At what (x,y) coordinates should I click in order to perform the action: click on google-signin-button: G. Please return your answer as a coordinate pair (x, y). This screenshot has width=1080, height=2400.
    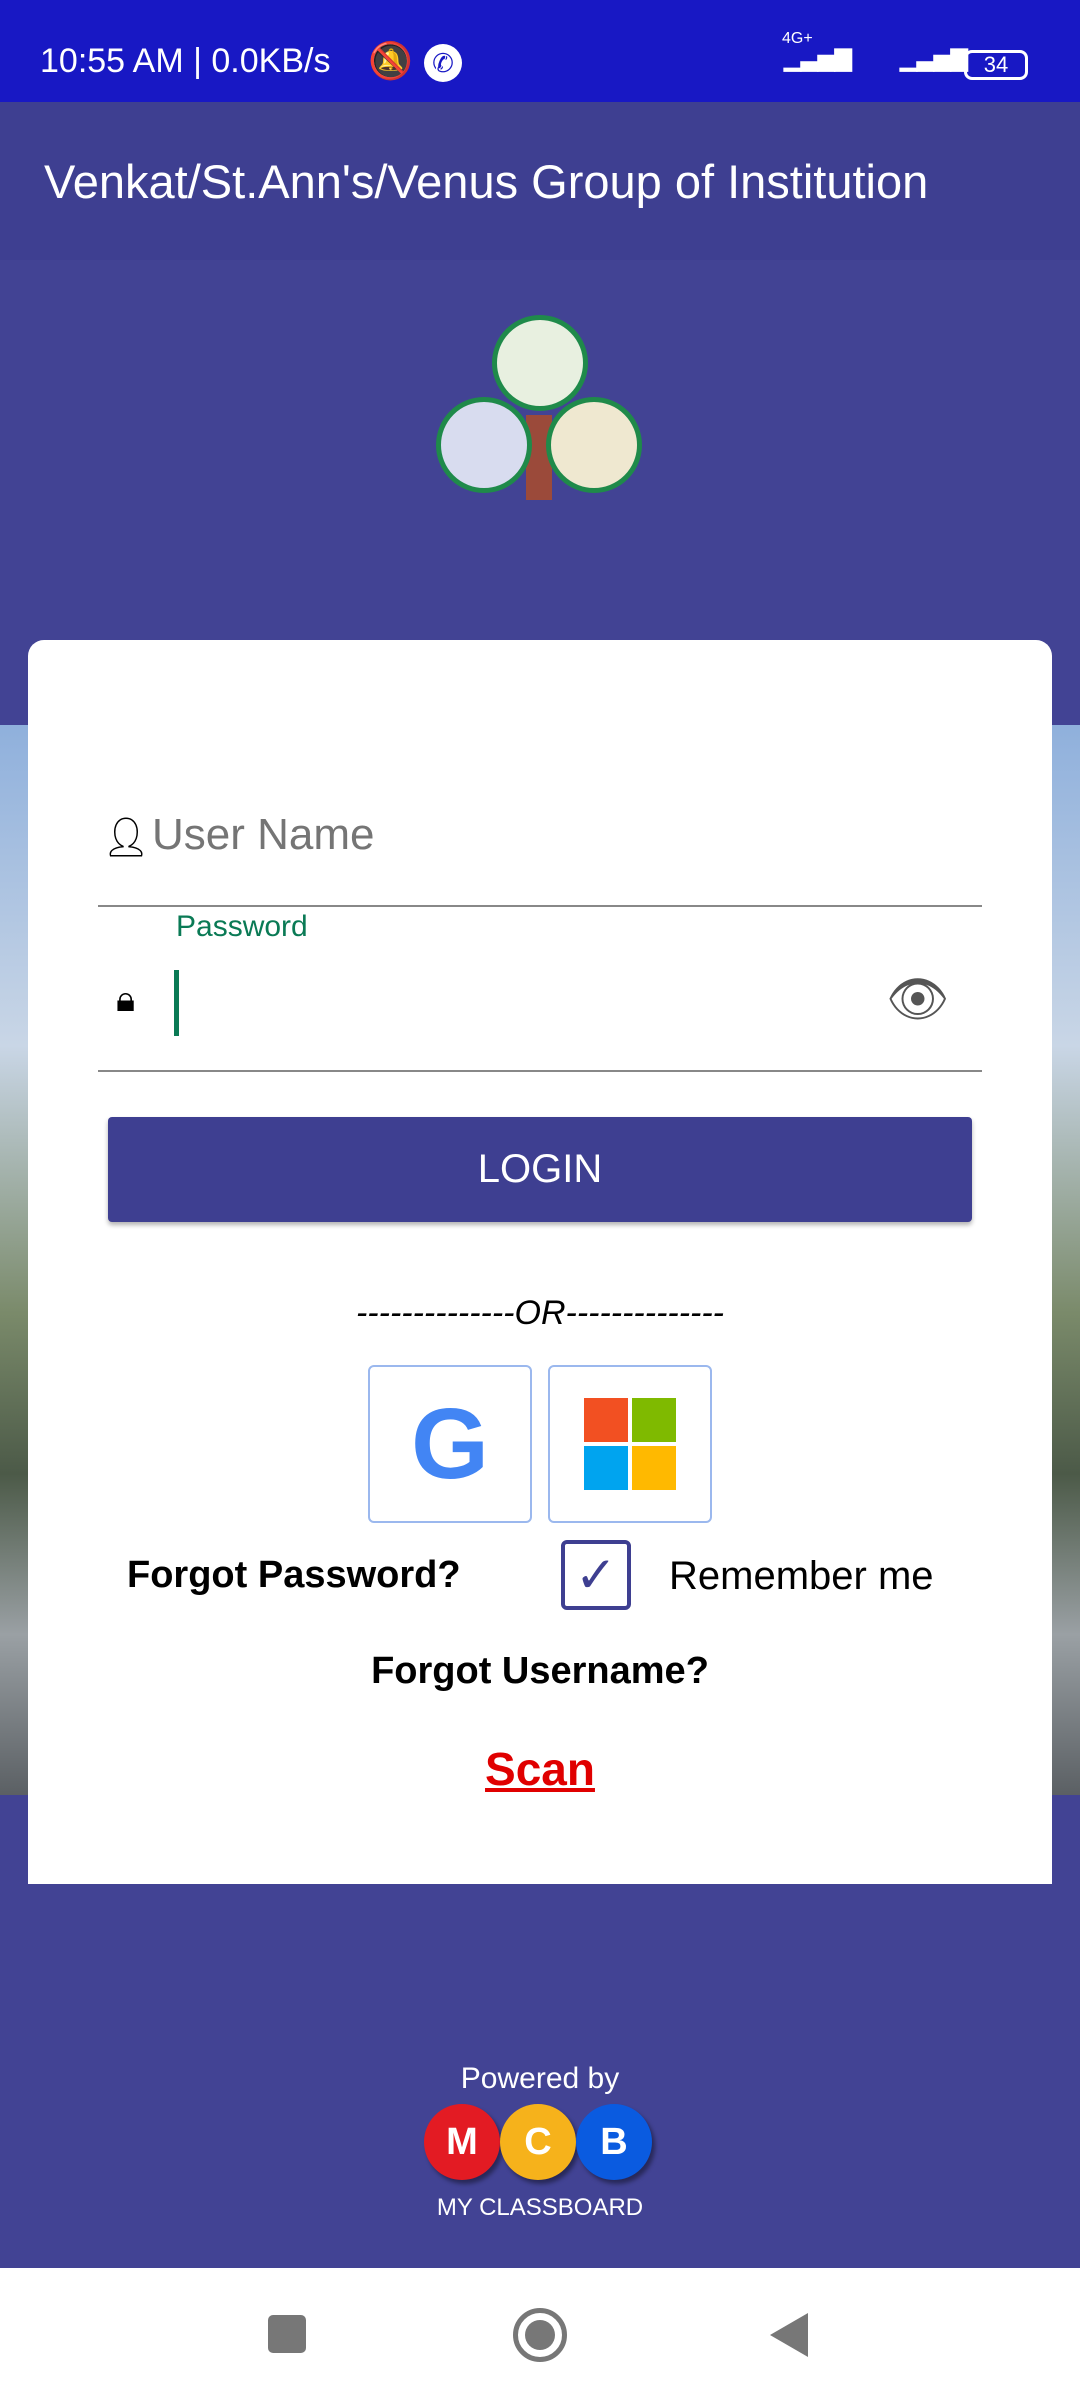
    Looking at the image, I should click on (450, 1444).